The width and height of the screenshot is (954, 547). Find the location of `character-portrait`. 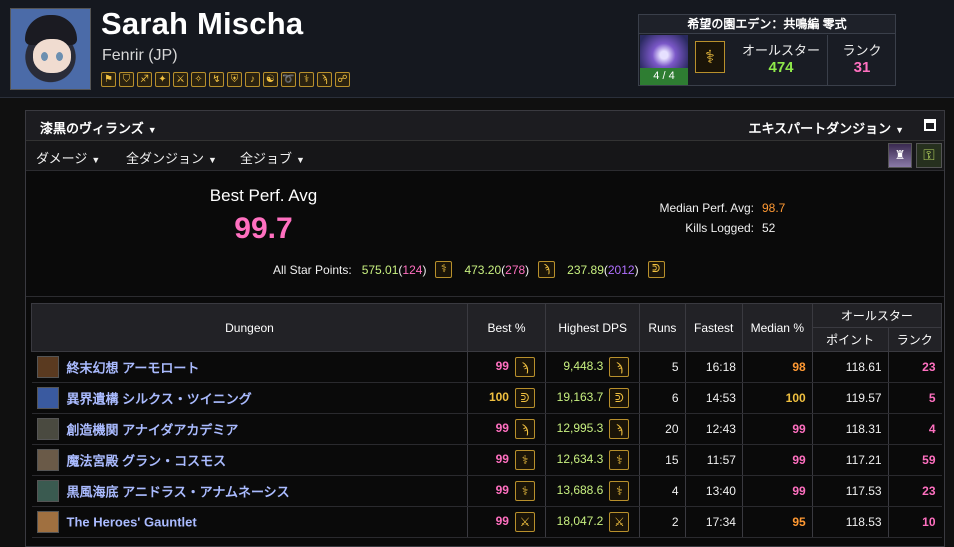

character-portrait is located at coordinates (50, 49).